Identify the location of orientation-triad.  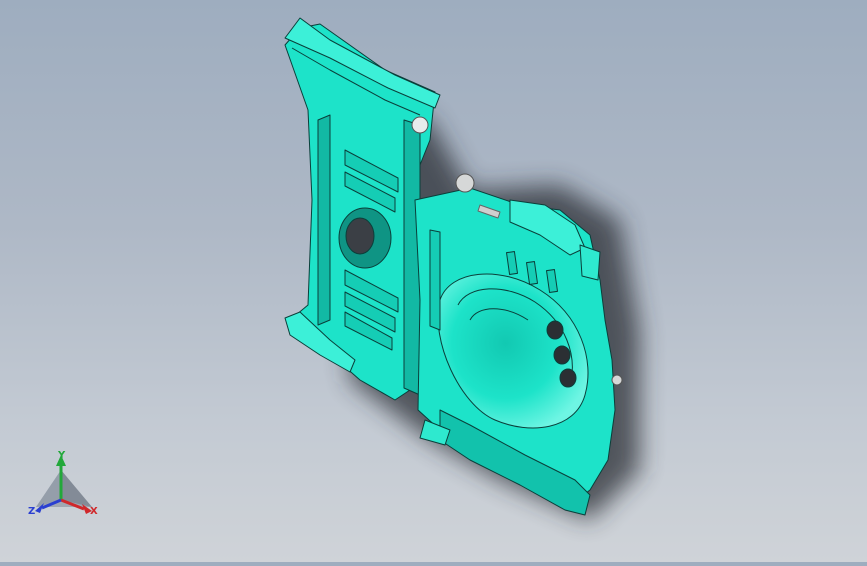
(63, 484).